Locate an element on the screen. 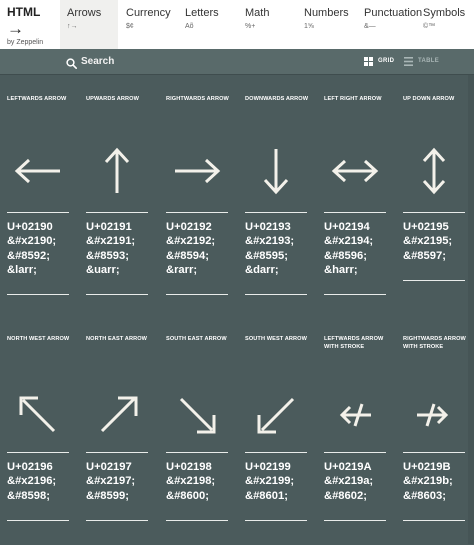 The image size is (474, 545). search-bar: Search GRID TABLE is located at coordinates (237, 62).